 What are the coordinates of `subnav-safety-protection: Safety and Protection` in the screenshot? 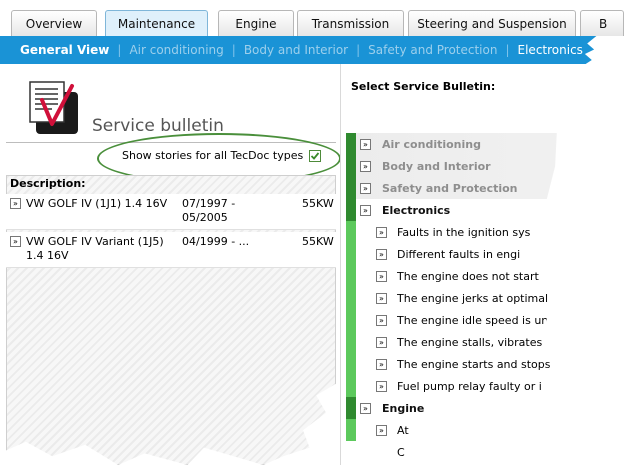 It's located at (432, 50).